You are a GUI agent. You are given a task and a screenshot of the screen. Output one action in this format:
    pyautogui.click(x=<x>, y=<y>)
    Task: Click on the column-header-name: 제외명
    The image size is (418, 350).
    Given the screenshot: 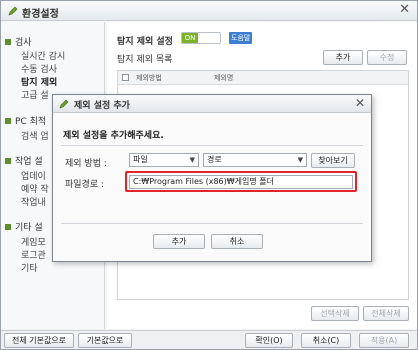 What is the action you would take?
    pyautogui.click(x=223, y=78)
    